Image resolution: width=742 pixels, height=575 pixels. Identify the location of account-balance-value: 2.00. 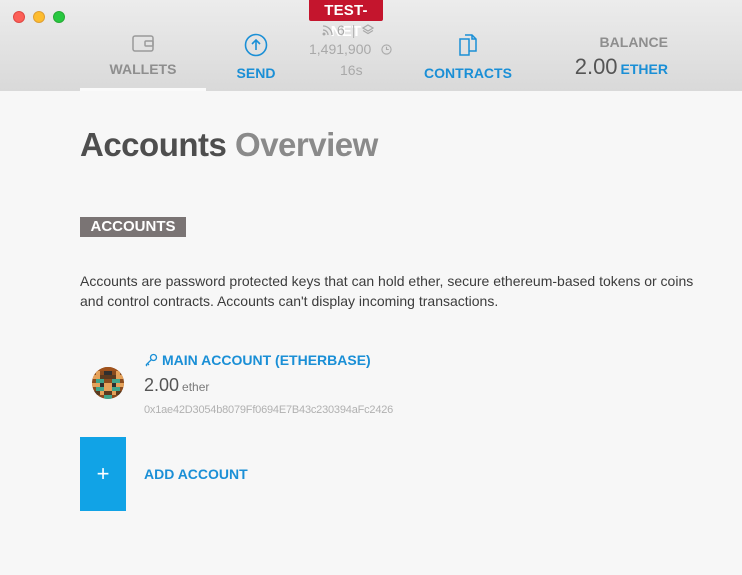
(162, 385).